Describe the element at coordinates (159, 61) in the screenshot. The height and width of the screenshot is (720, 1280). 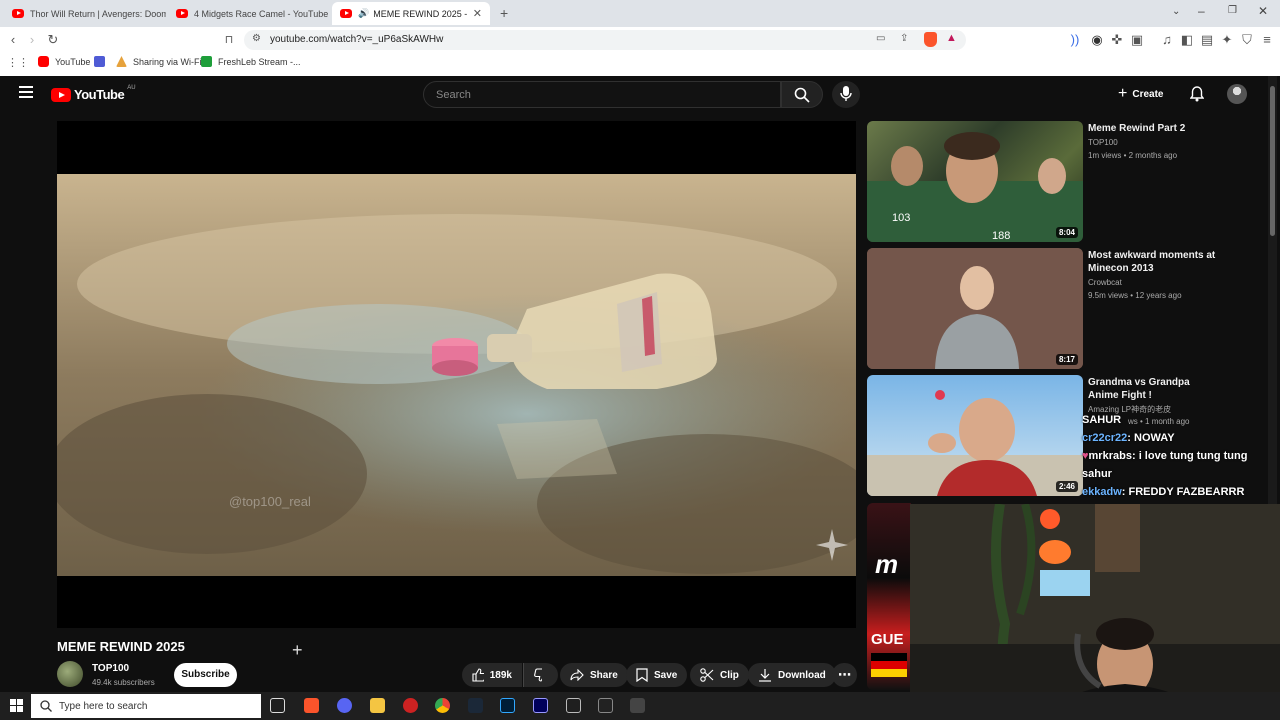
I see `bookmark-sharing-wifi: Sharing via Wi-Fi` at that location.